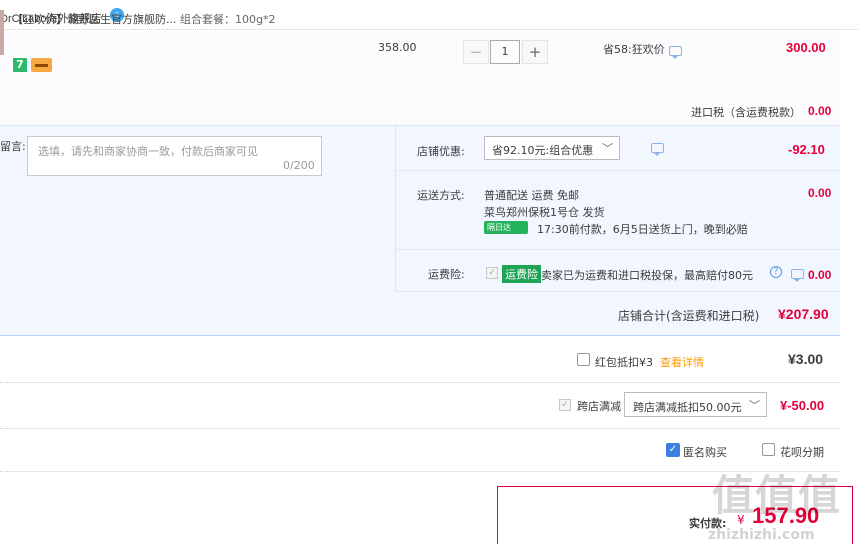 The width and height of the screenshot is (858, 544). I want to click on item-total-price: 300.00, so click(806, 47).